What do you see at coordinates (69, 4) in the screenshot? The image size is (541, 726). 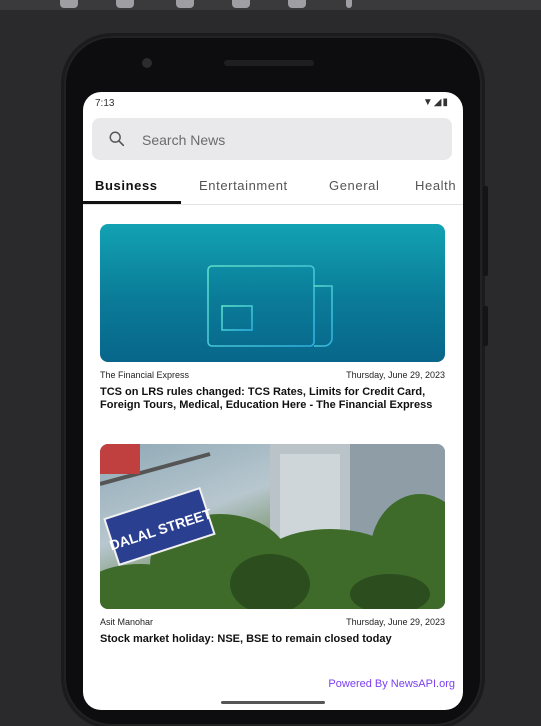 I see `power-icon` at bounding box center [69, 4].